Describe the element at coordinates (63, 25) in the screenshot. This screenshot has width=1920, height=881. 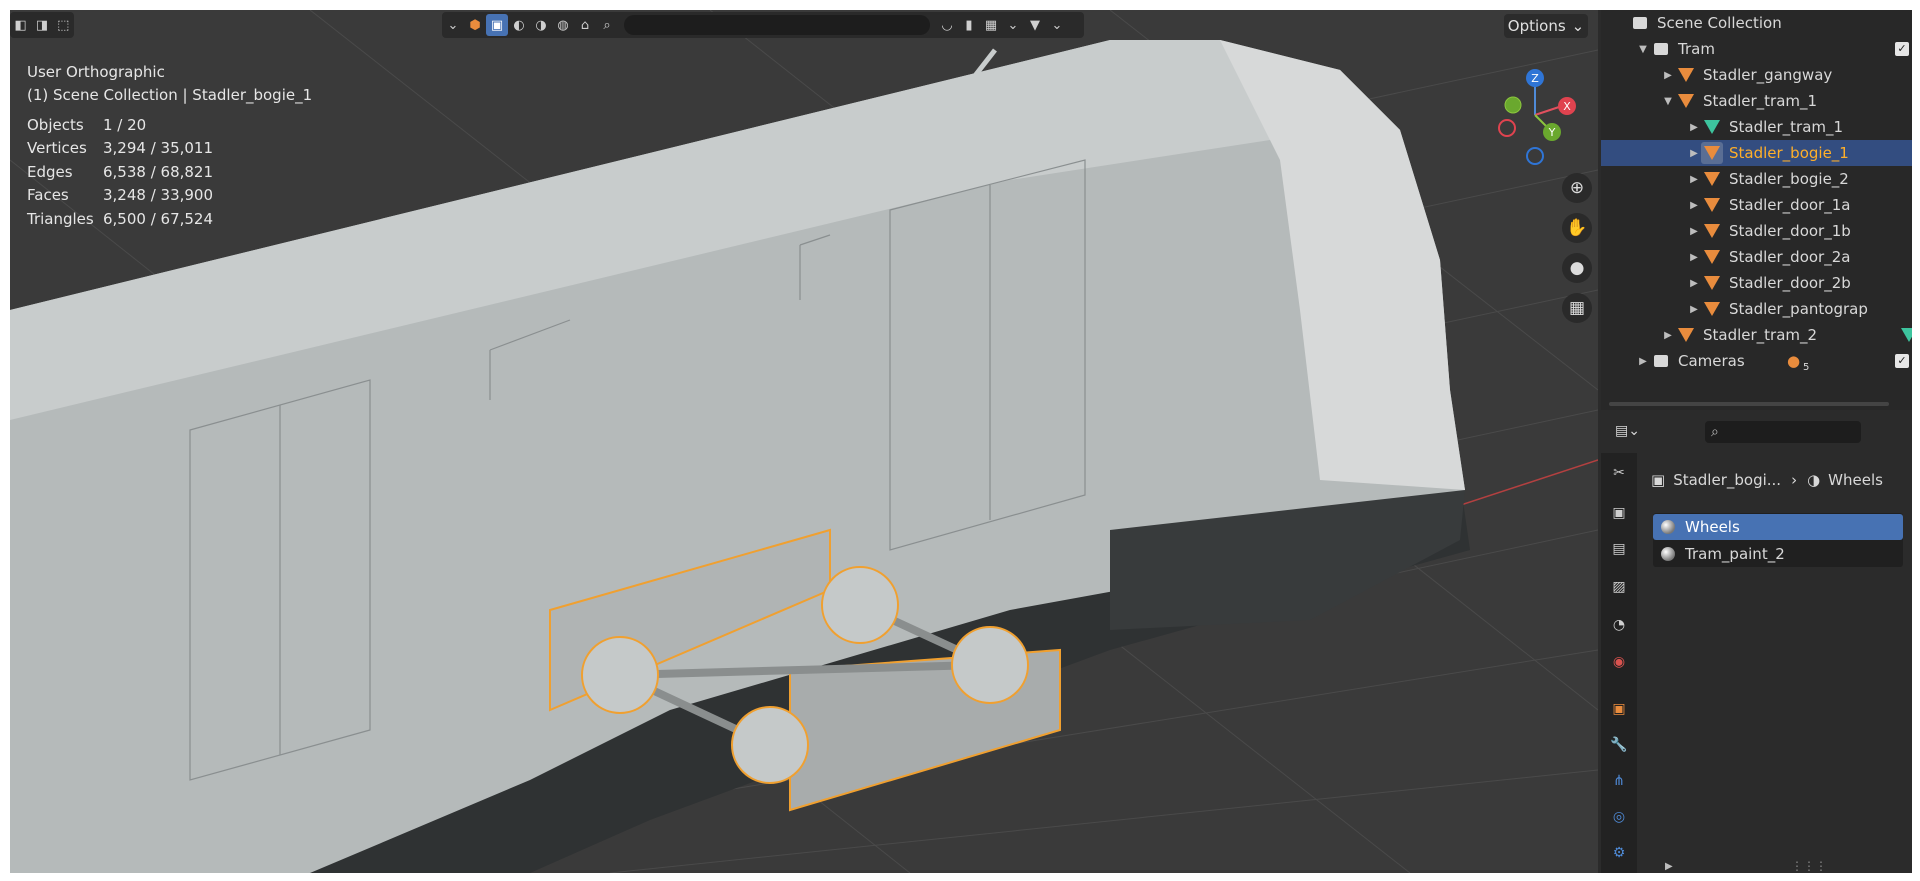
I see `select-subtract-icon: ⬚` at that location.